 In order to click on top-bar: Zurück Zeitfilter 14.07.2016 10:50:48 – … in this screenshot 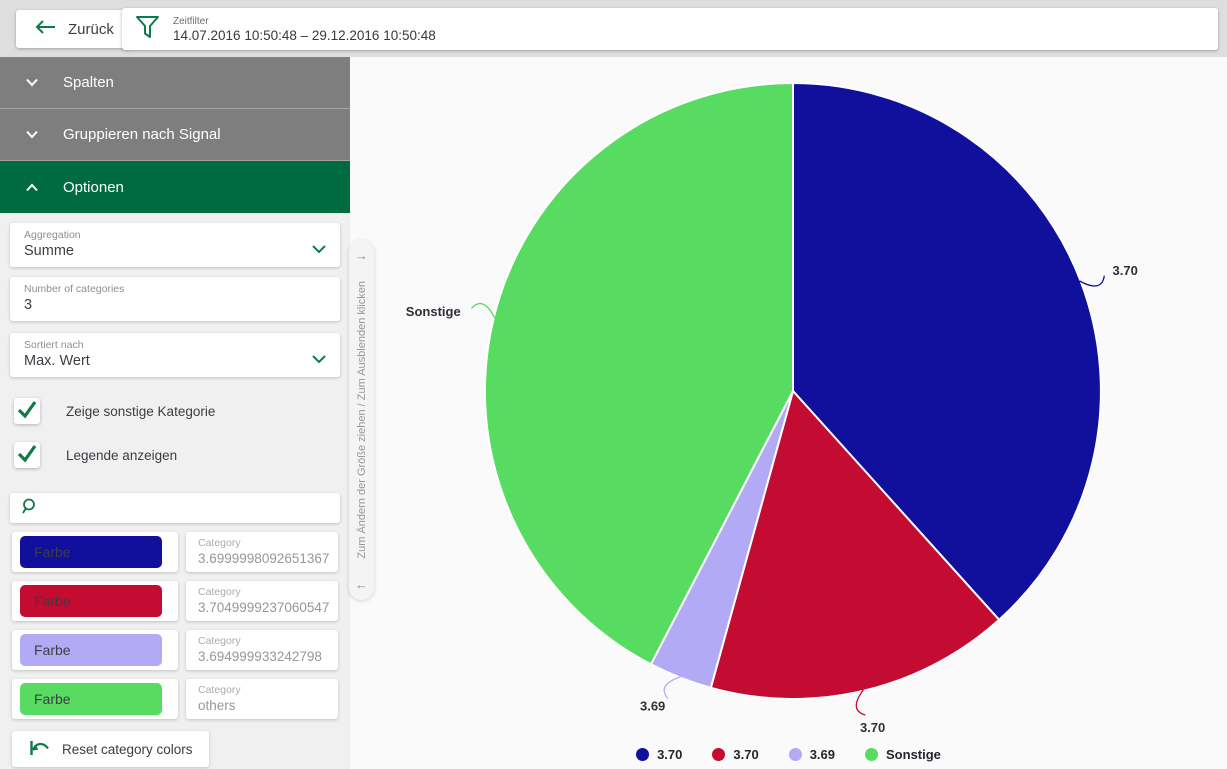, I will do `click(613, 28)`.